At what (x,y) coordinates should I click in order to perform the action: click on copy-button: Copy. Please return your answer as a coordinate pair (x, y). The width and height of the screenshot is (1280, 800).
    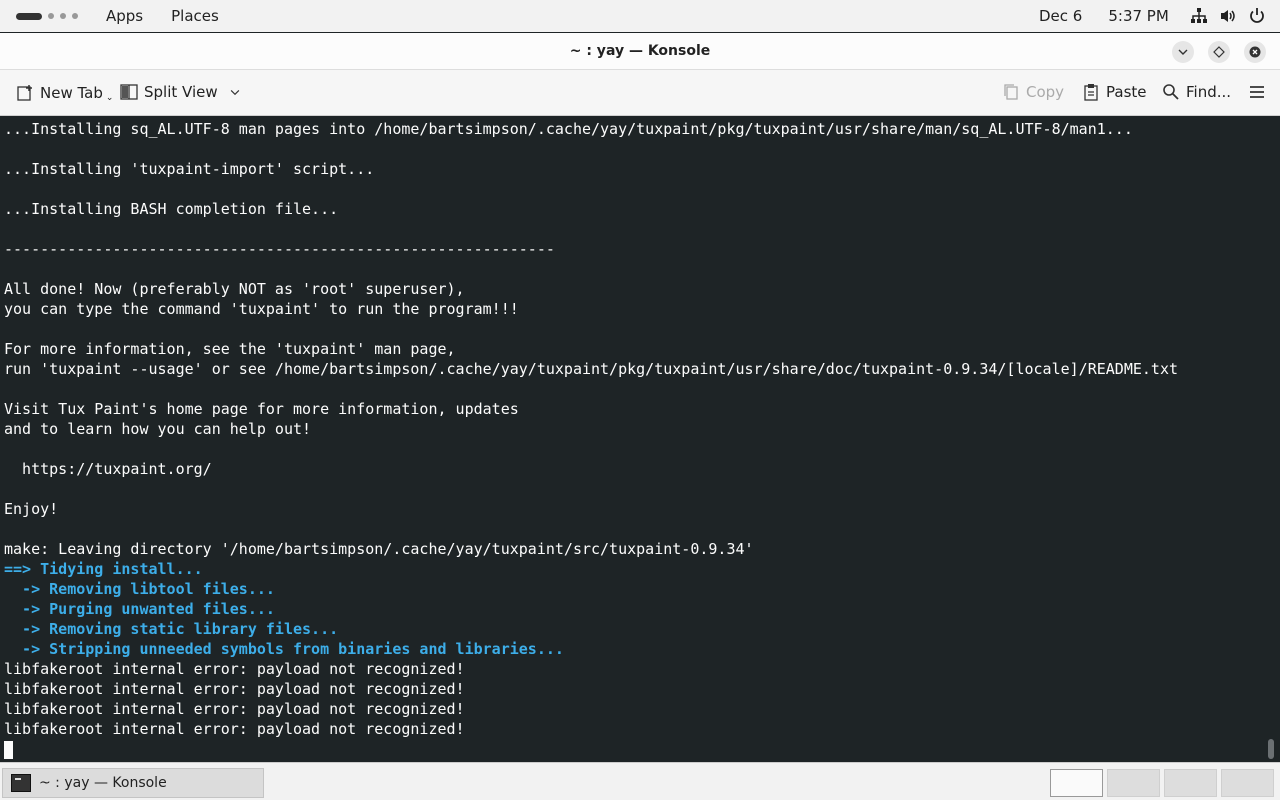
    Looking at the image, I should click on (1033, 92).